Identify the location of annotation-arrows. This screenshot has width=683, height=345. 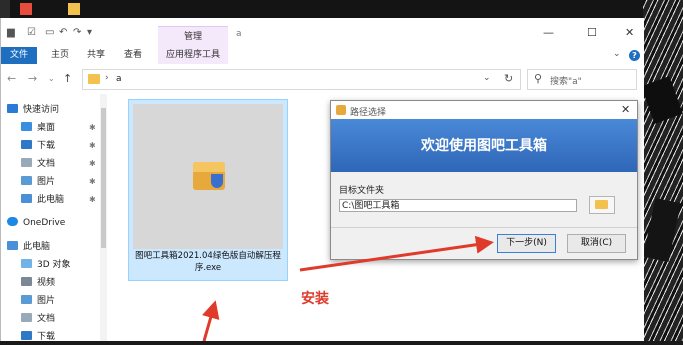
(348, 288).